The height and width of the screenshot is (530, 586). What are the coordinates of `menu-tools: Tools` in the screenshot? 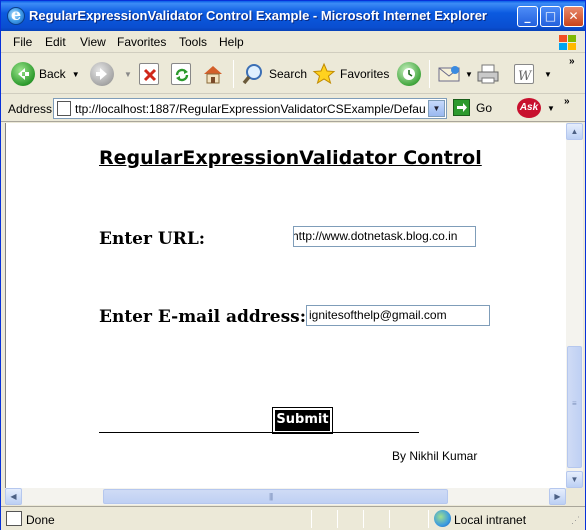 It's located at (193, 42).